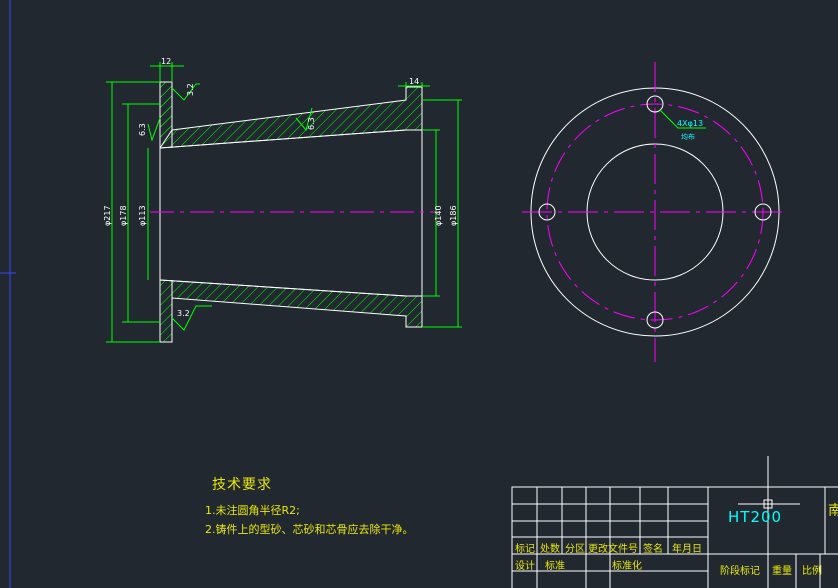 The height and width of the screenshot is (588, 838). Describe the element at coordinates (107, 215) in the screenshot. I see `dim-dia-217: φ217` at that location.